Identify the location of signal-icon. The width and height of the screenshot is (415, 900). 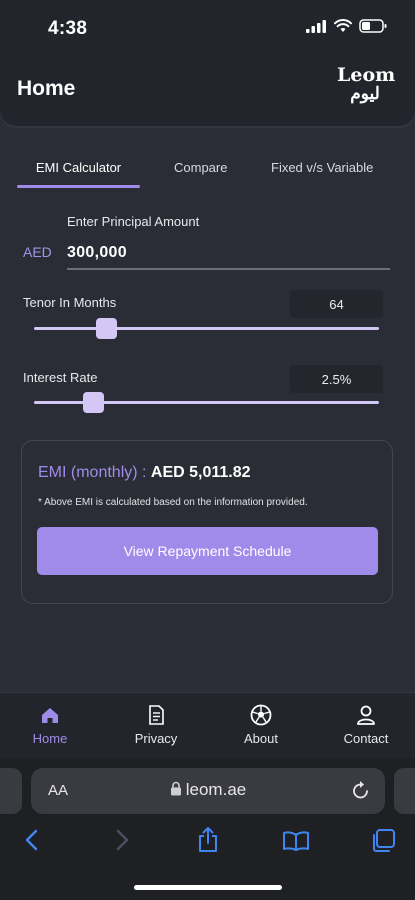
(316, 26).